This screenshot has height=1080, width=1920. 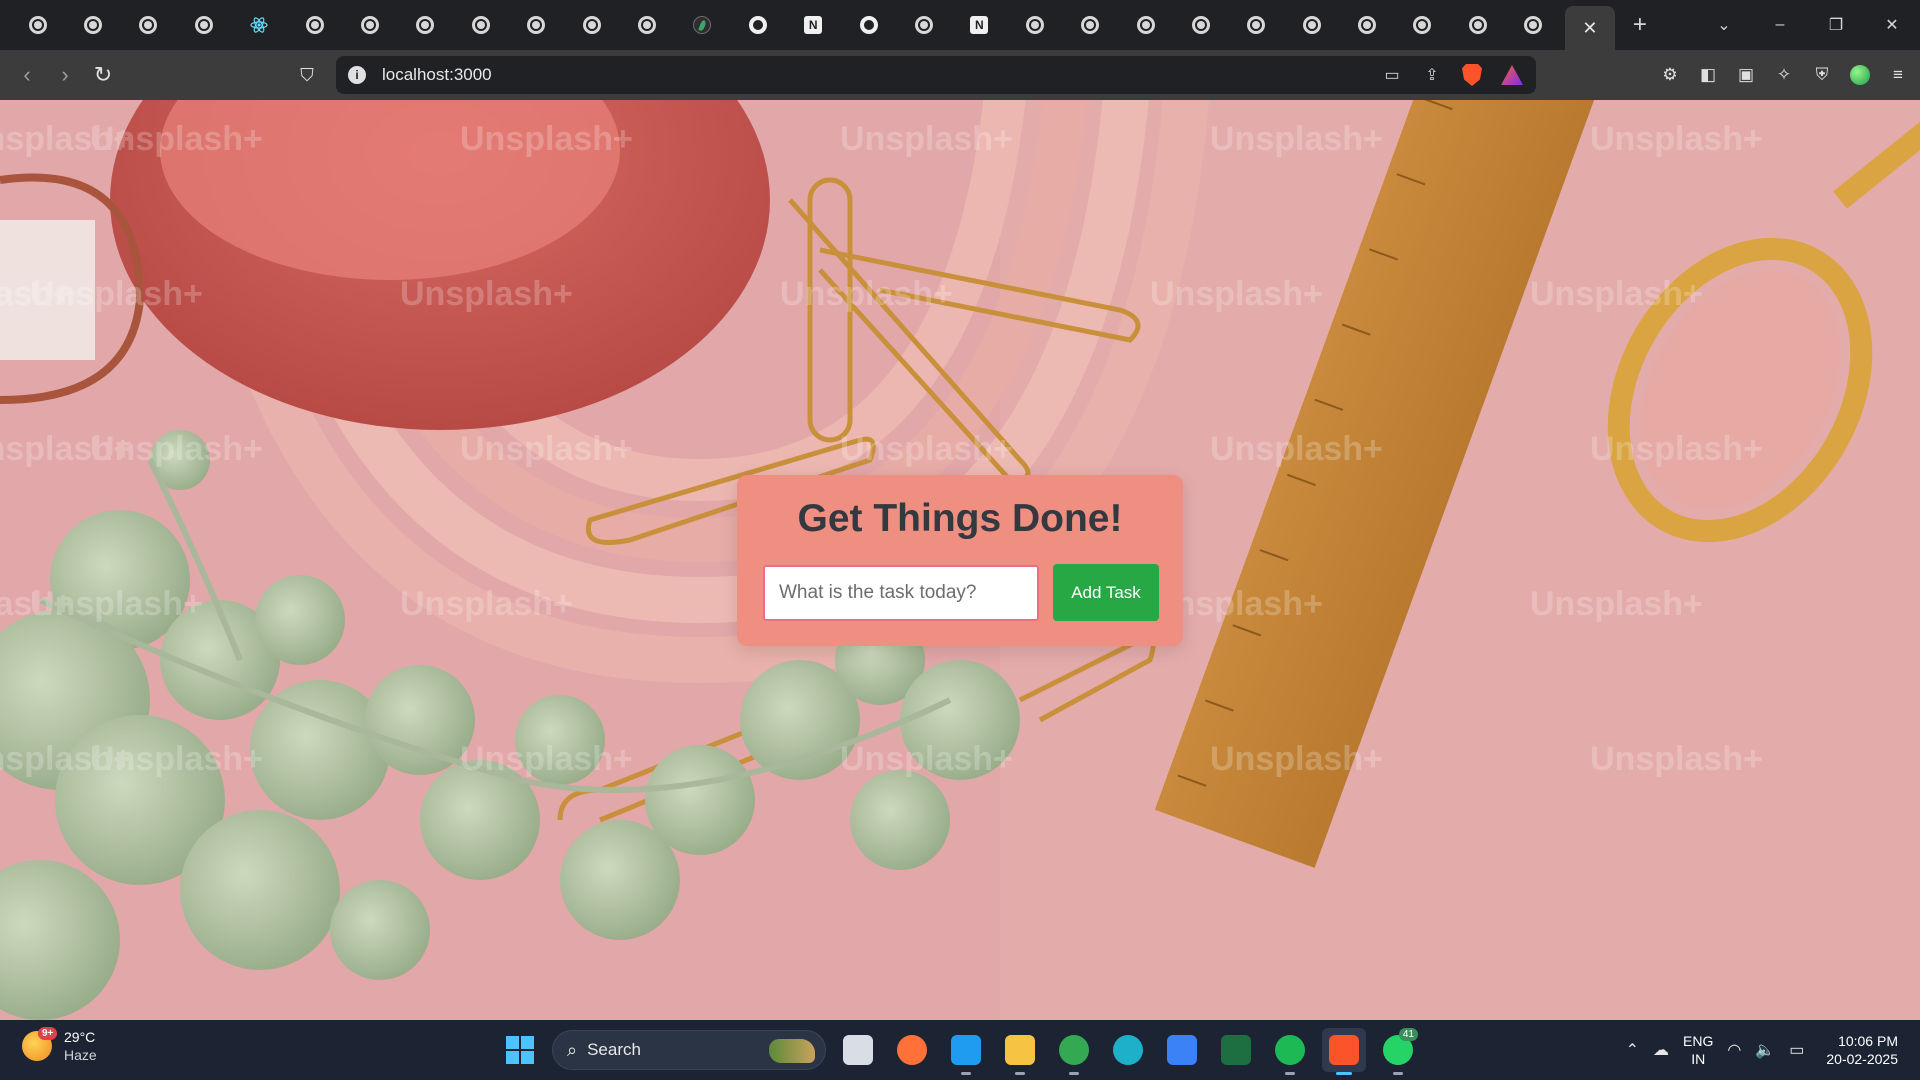 I want to click on weather-badge: 9+, so click(x=48, y=1033).